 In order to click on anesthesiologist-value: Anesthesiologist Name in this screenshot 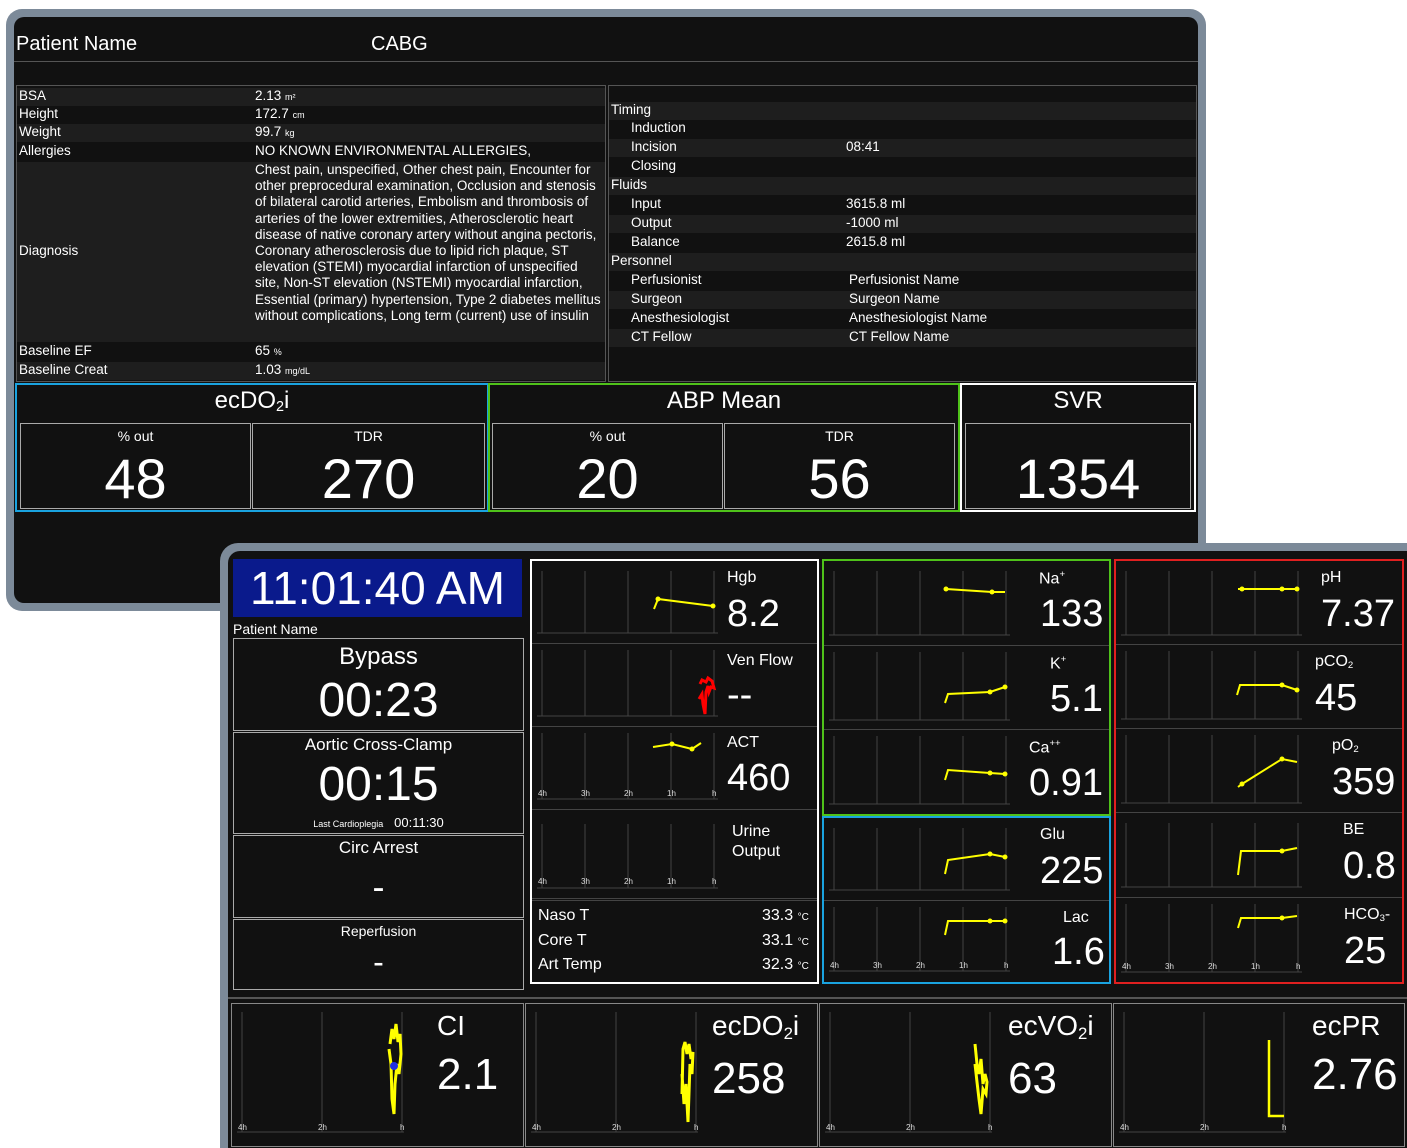, I will do `click(918, 317)`.